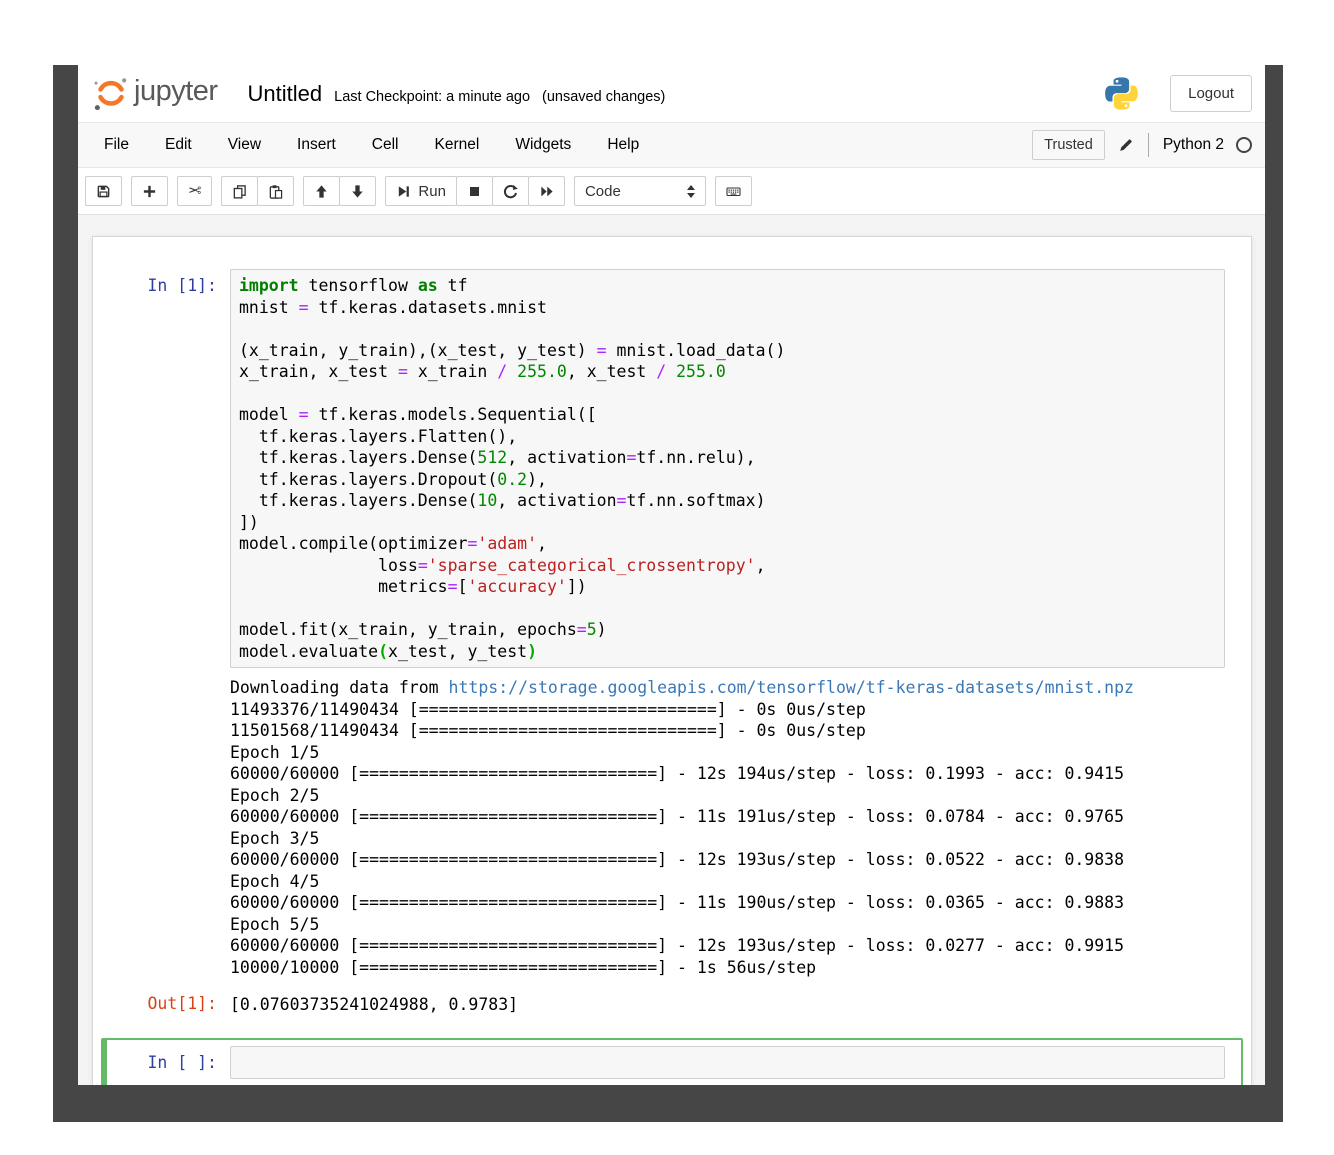 This screenshot has height=1155, width=1334. What do you see at coordinates (168, 827) in the screenshot?
I see `output-prompt-spacer` at bounding box center [168, 827].